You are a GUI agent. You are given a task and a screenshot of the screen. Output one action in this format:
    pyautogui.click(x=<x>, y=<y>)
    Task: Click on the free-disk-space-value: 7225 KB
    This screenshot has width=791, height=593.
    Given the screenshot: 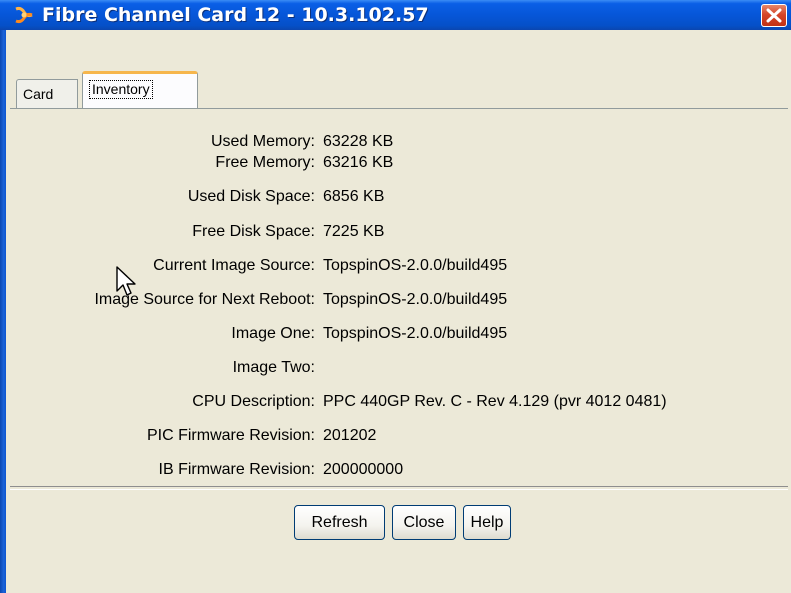 What is the action you would take?
    pyautogui.click(x=354, y=231)
    